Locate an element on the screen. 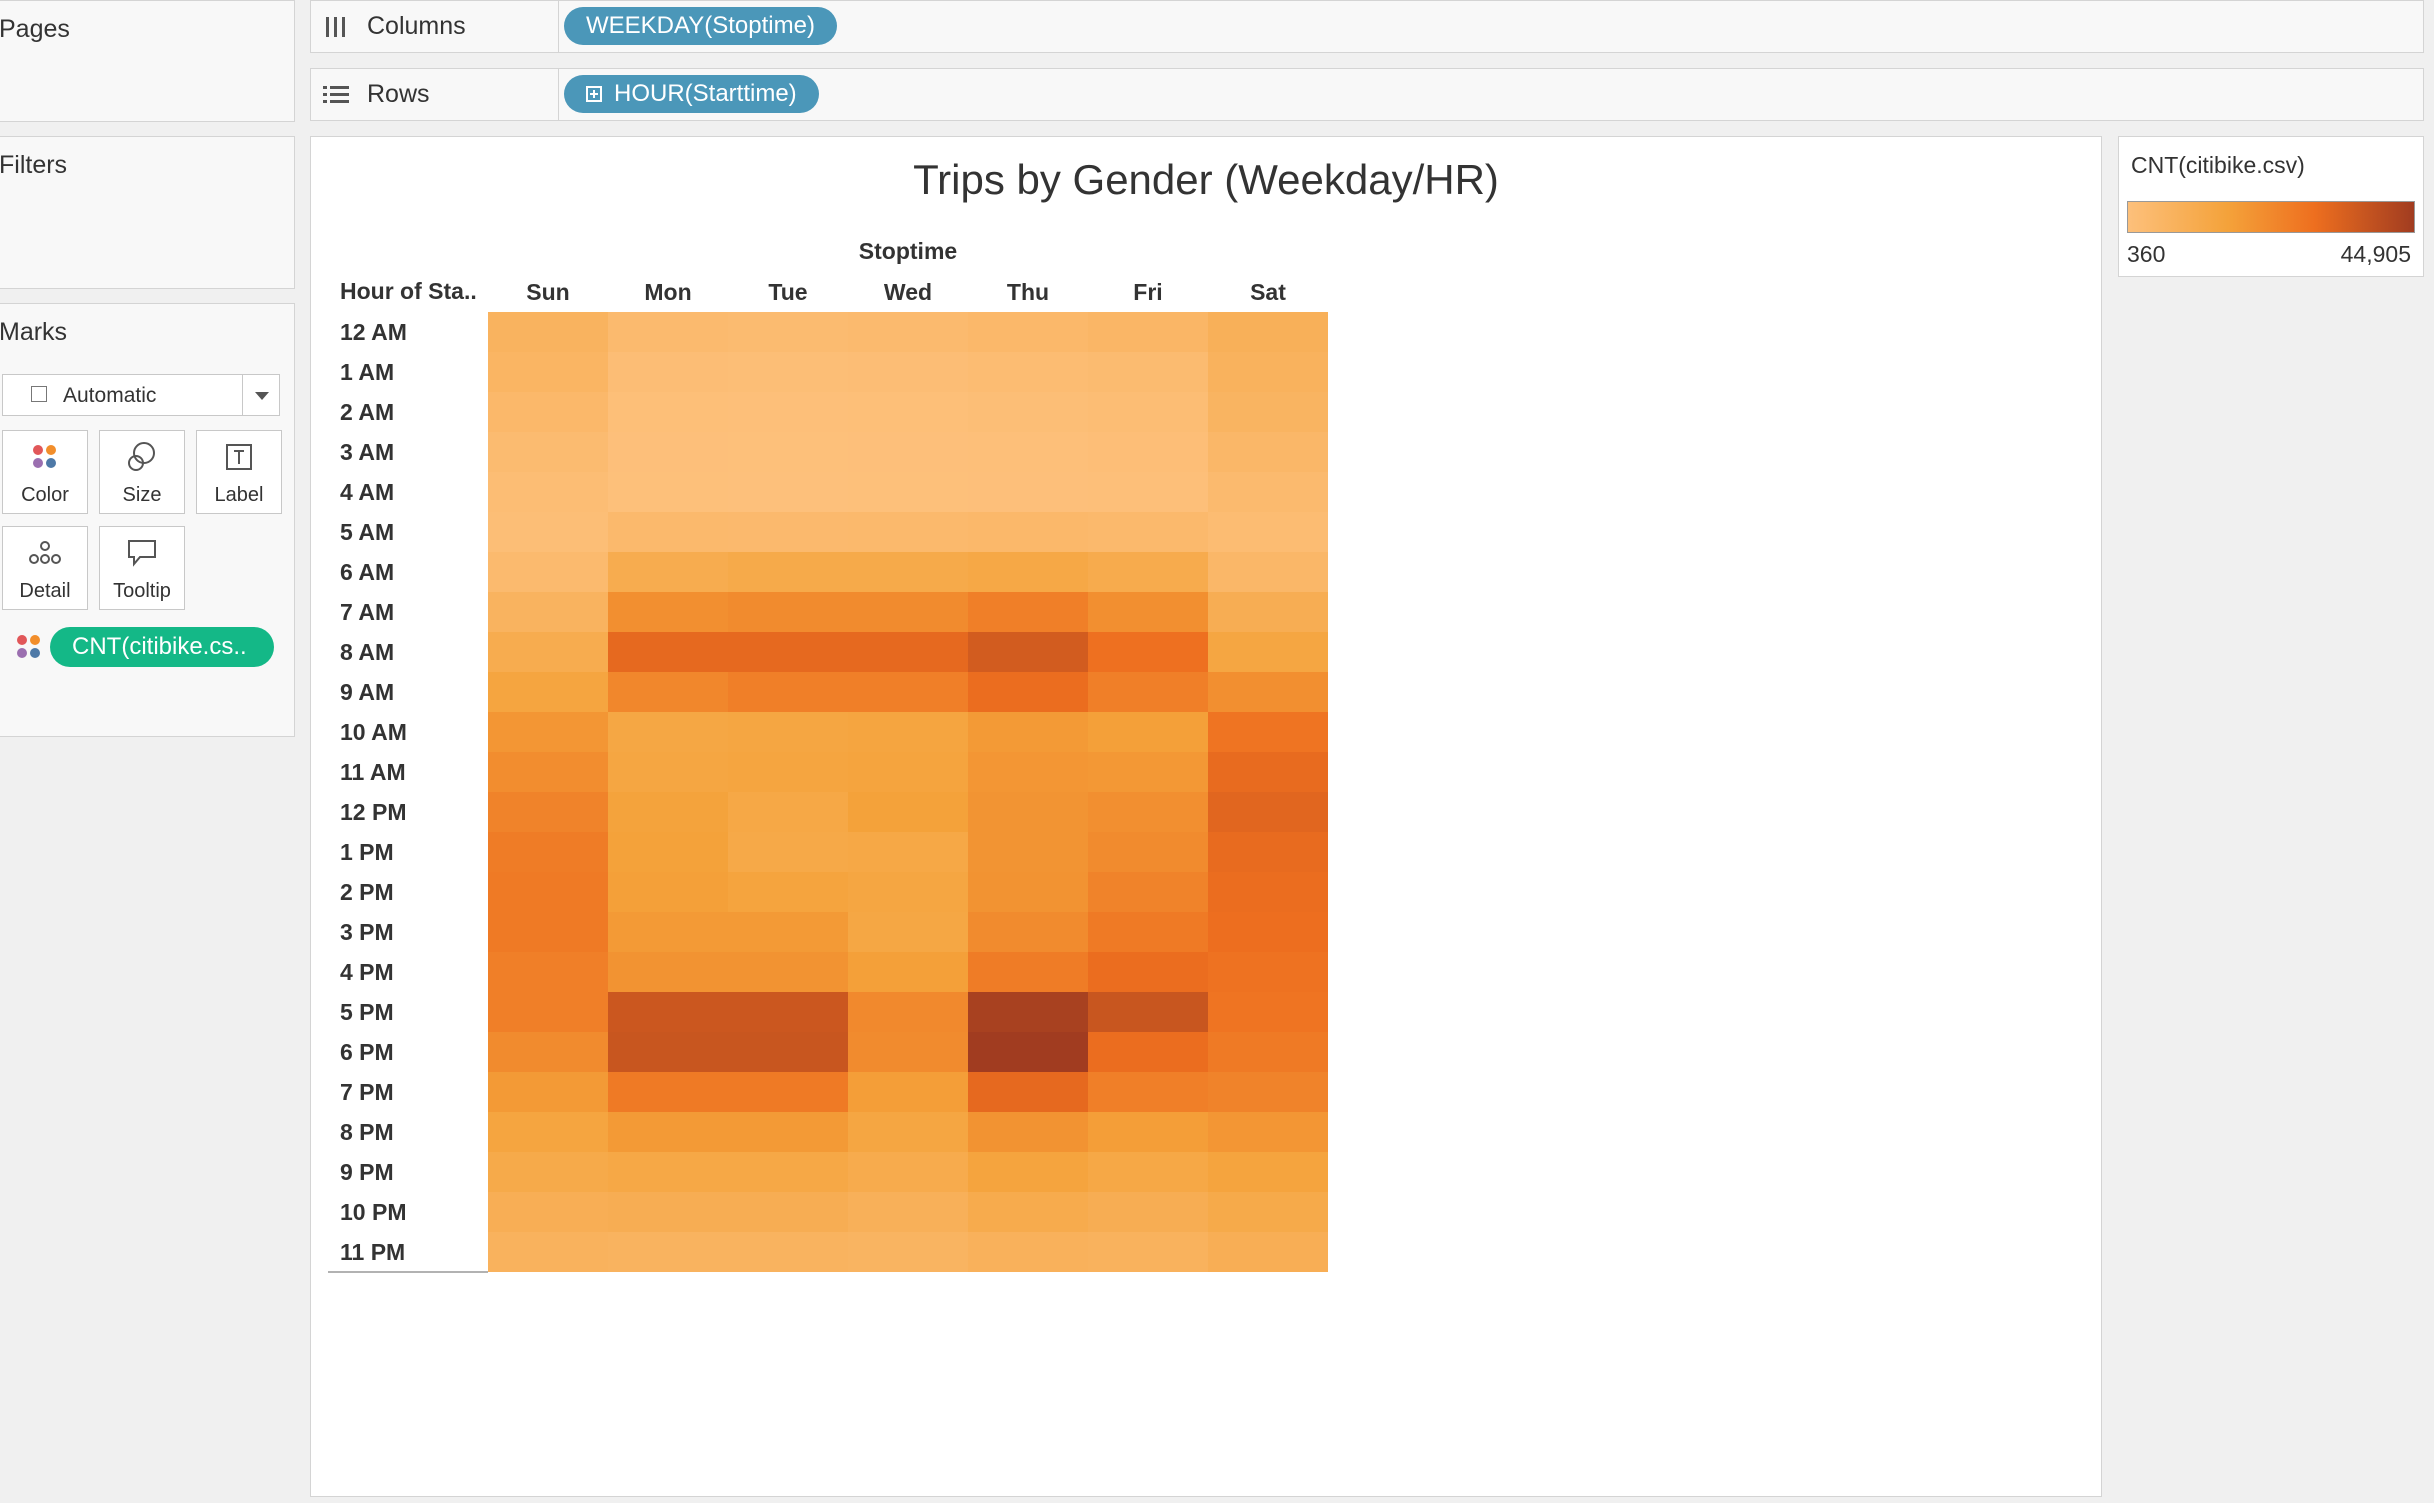 This screenshot has height=1503, width=2434. row-tick-label: 9 PM is located at coordinates (367, 1172).